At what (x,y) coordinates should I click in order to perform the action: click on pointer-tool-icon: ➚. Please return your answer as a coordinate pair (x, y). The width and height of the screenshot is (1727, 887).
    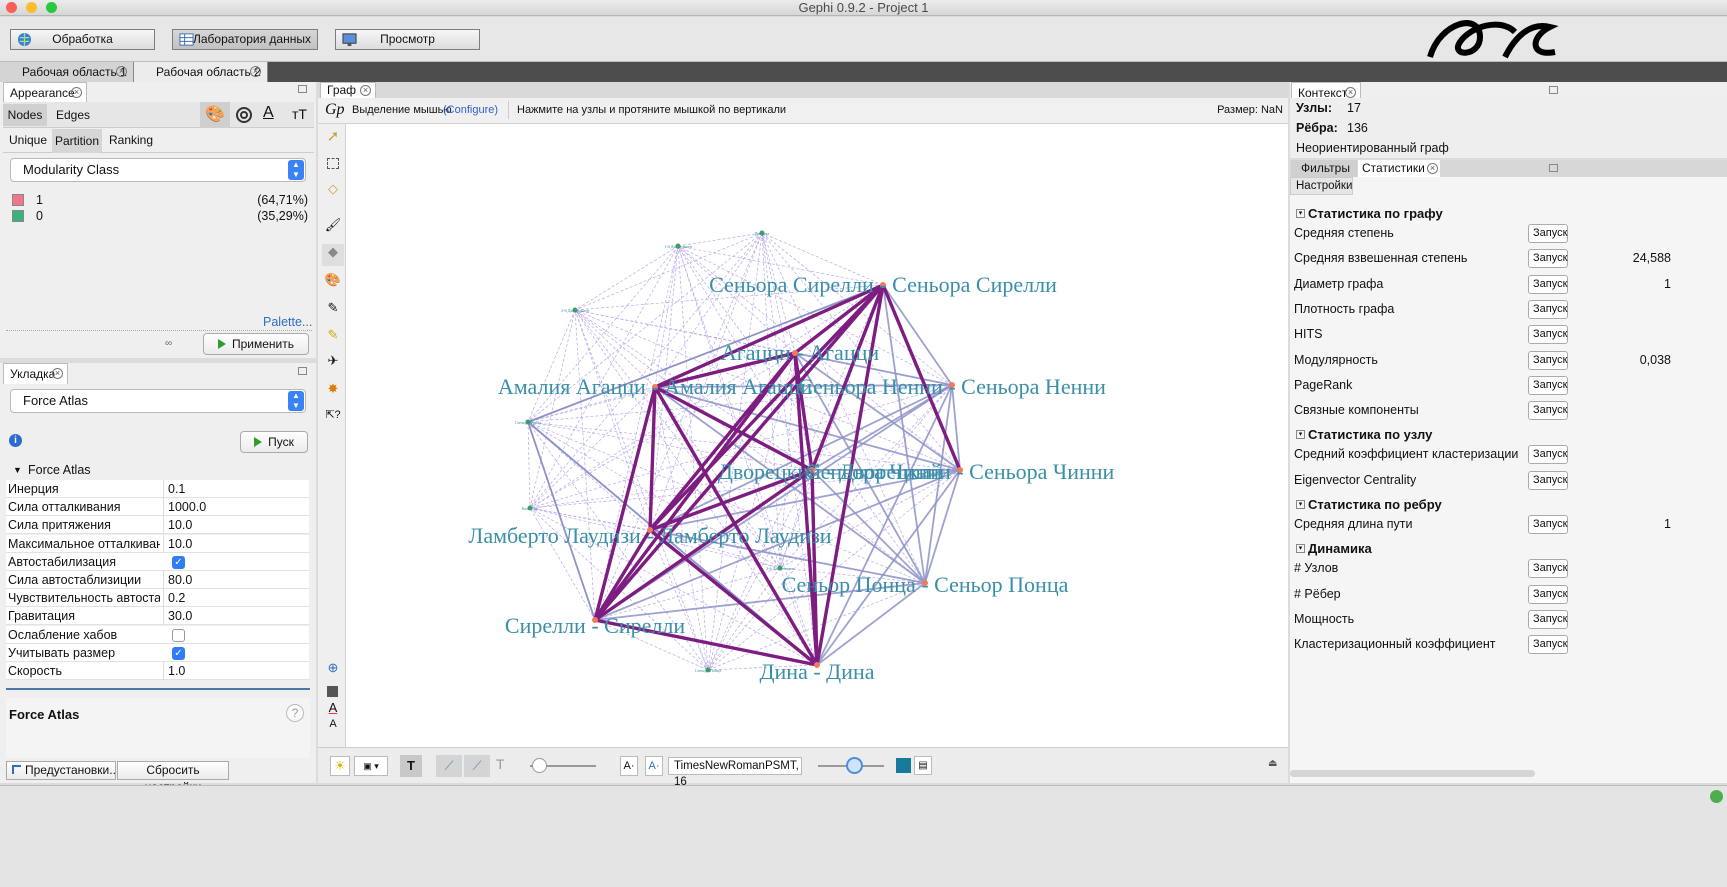
    Looking at the image, I should click on (333, 138).